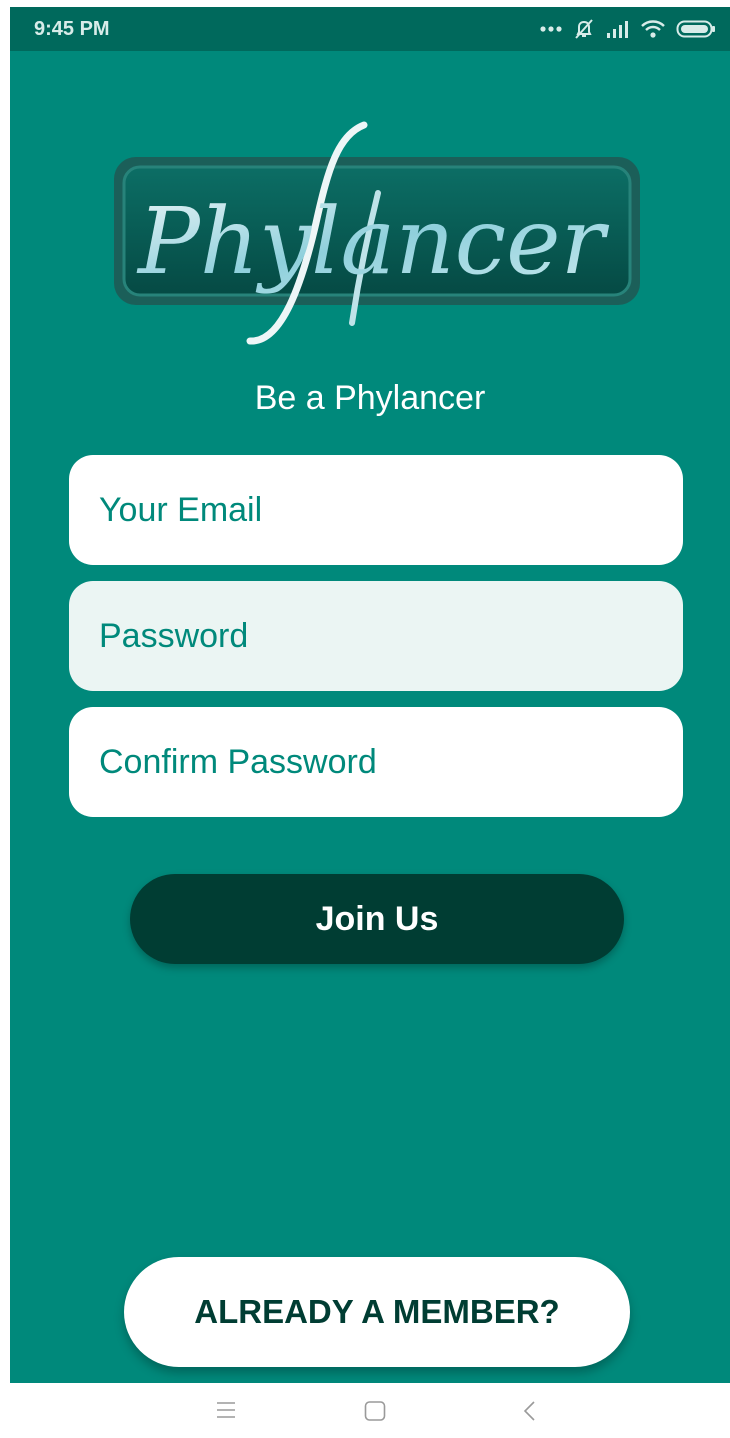 The image size is (730, 1438). What do you see at coordinates (584, 29) in the screenshot?
I see `notifications-off-icon` at bounding box center [584, 29].